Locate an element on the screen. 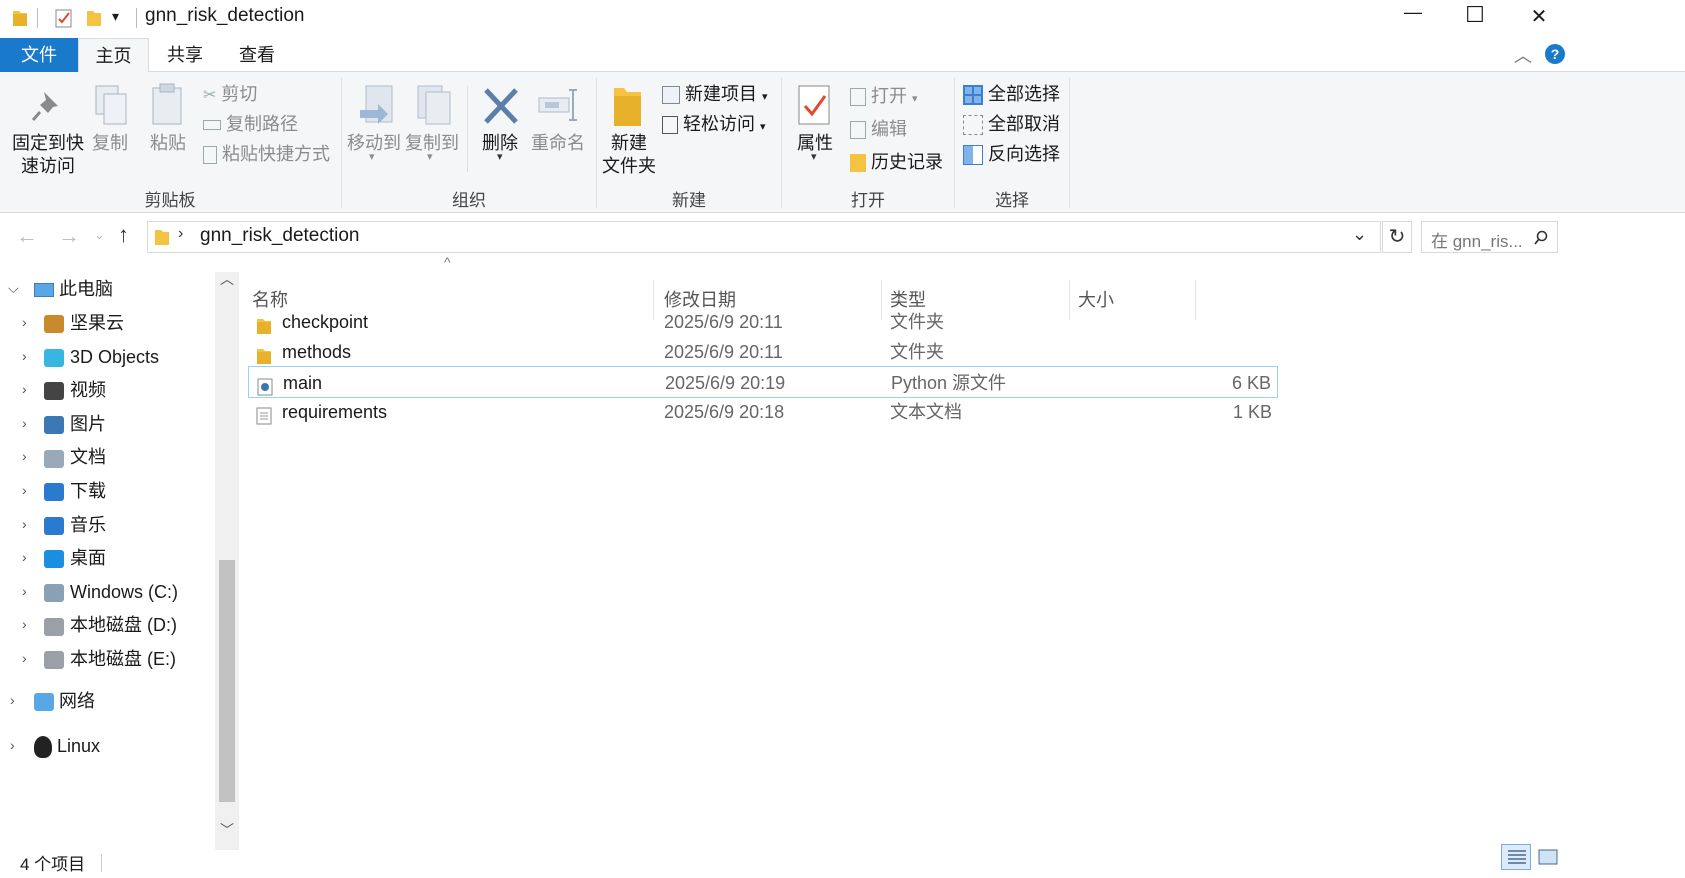  cut-label: 剪切 is located at coordinates (239, 94).